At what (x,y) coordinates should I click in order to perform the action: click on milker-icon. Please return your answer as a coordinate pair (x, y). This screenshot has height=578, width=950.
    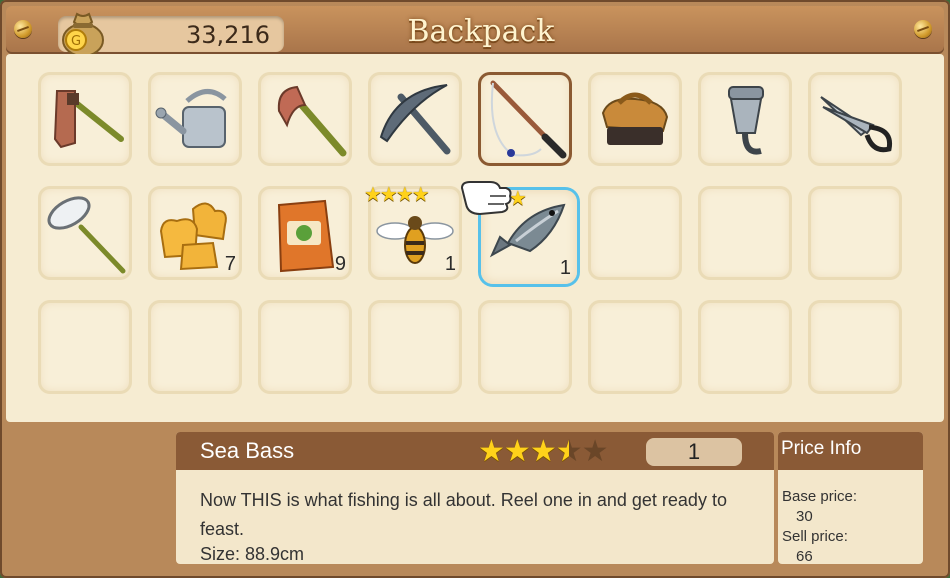
    Looking at the image, I should click on (746, 120).